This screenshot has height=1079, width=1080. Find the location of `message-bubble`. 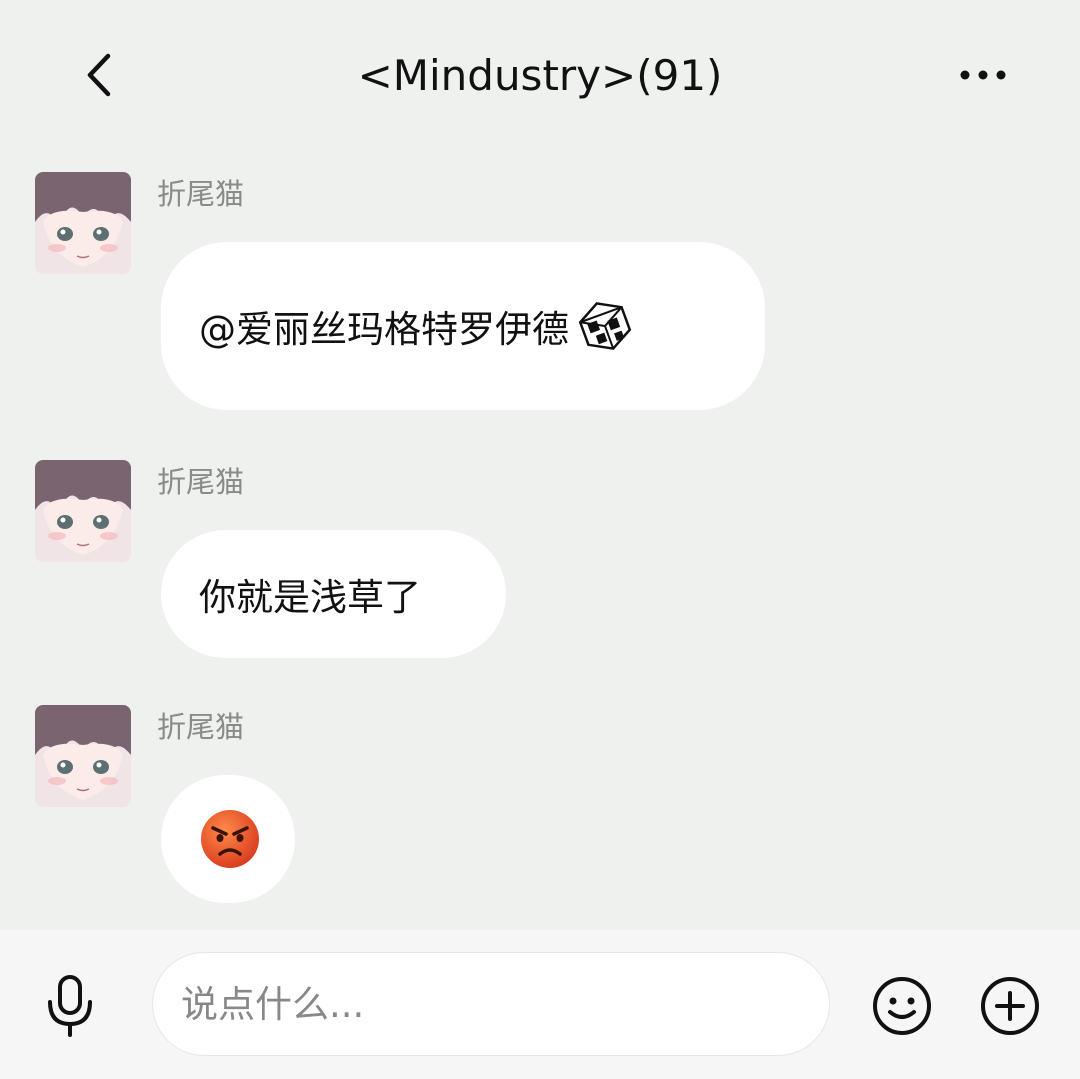

message-bubble is located at coordinates (228, 839).